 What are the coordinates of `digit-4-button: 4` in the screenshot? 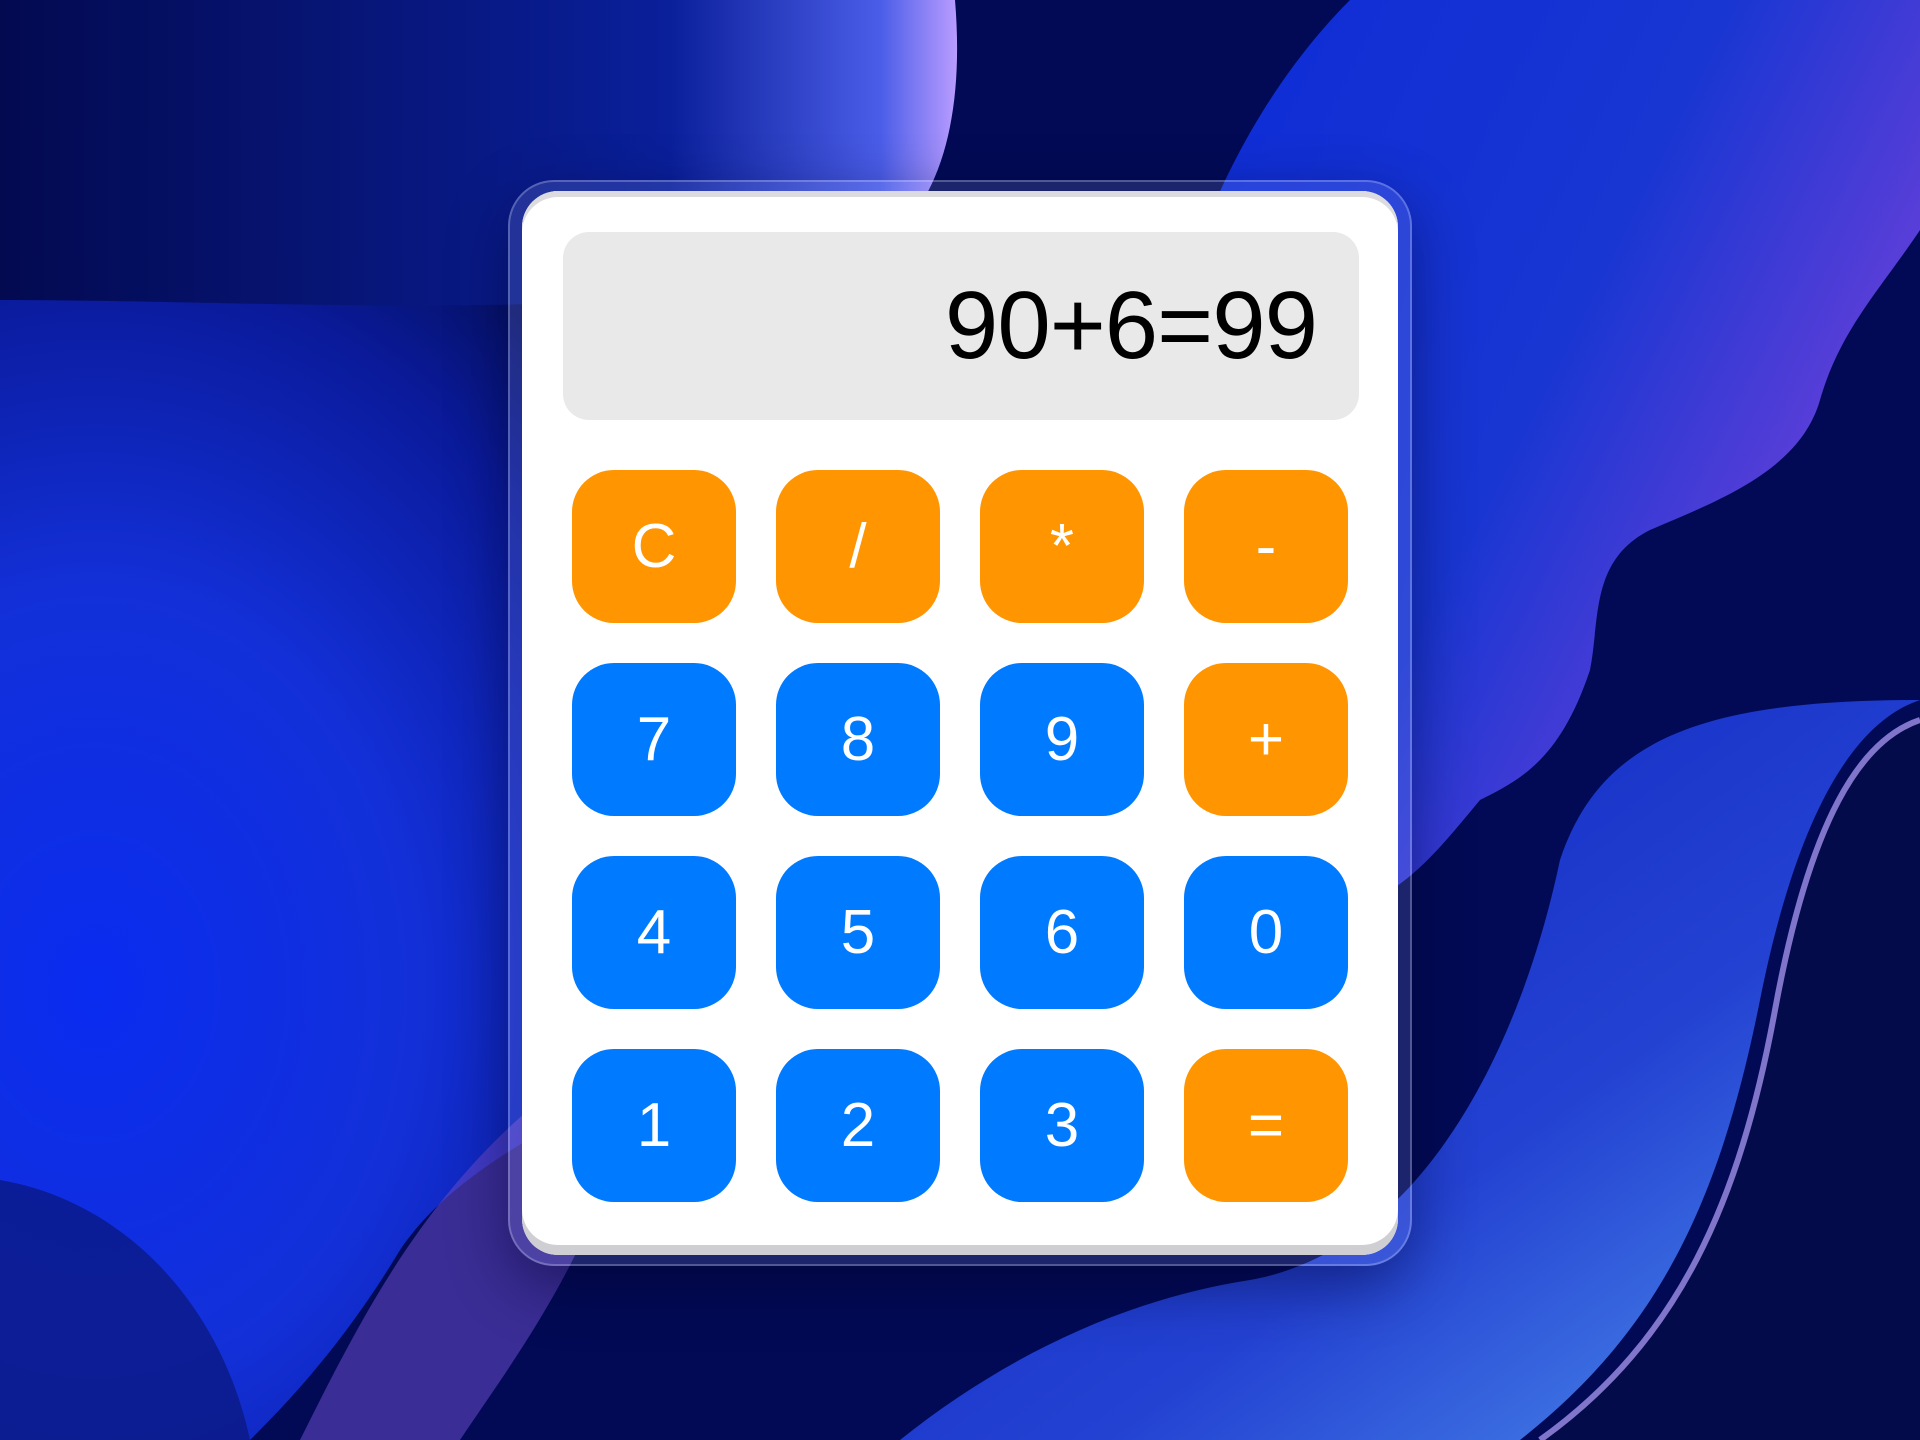 It's located at (654, 932).